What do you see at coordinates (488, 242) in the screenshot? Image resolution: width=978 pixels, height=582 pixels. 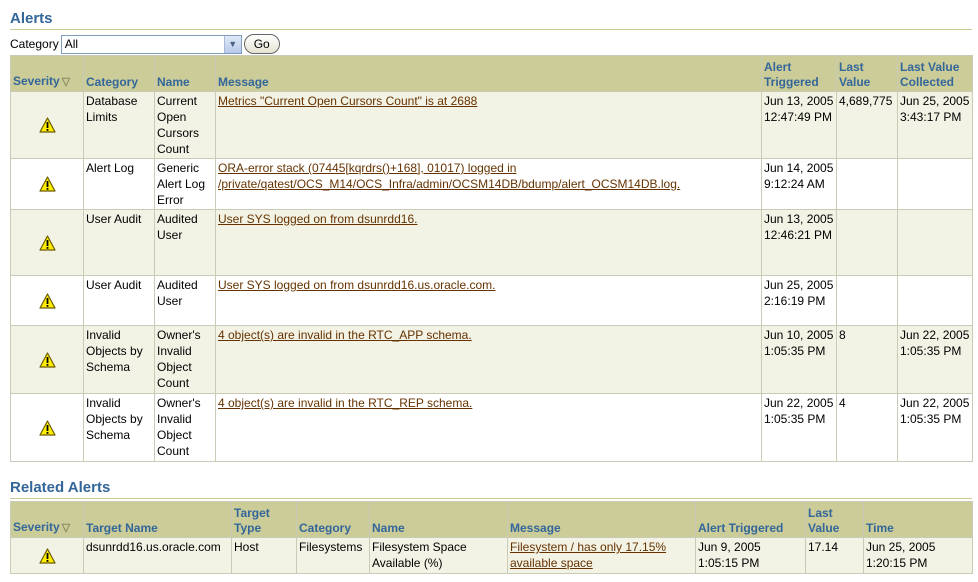 I see `message-cell: User SYS logged on from dsunrdd16.` at bounding box center [488, 242].